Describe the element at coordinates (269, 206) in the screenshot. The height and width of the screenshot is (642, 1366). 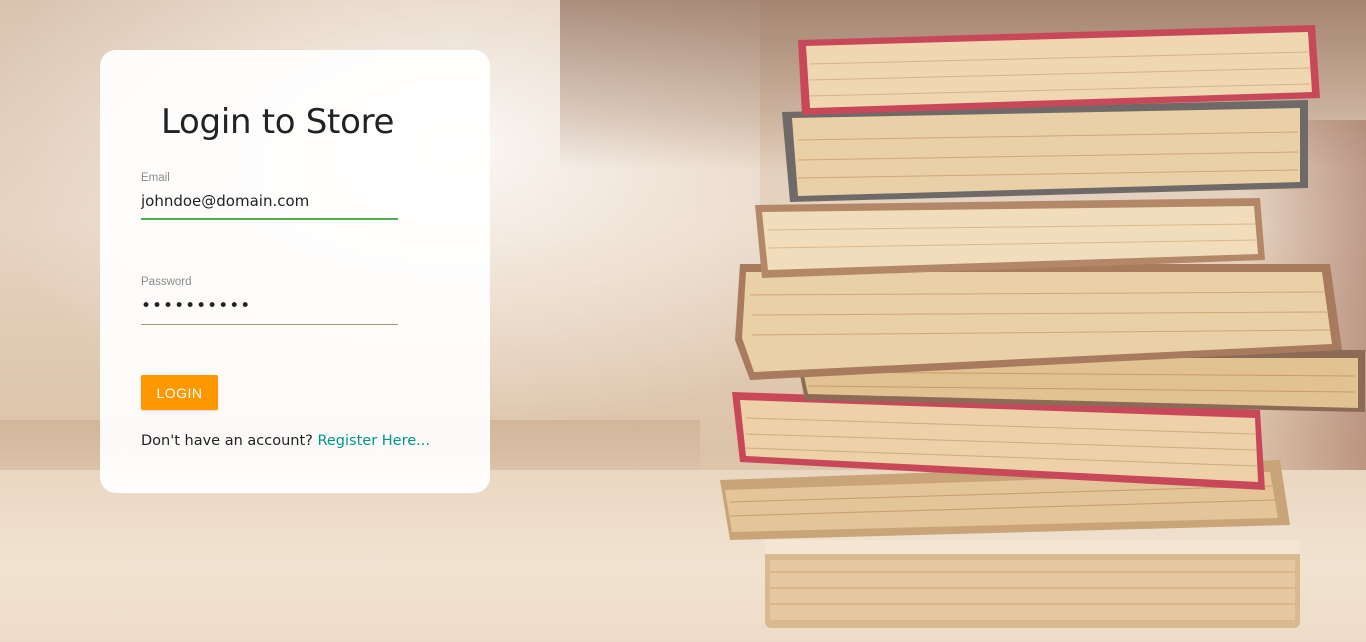
I see `email-input` at that location.